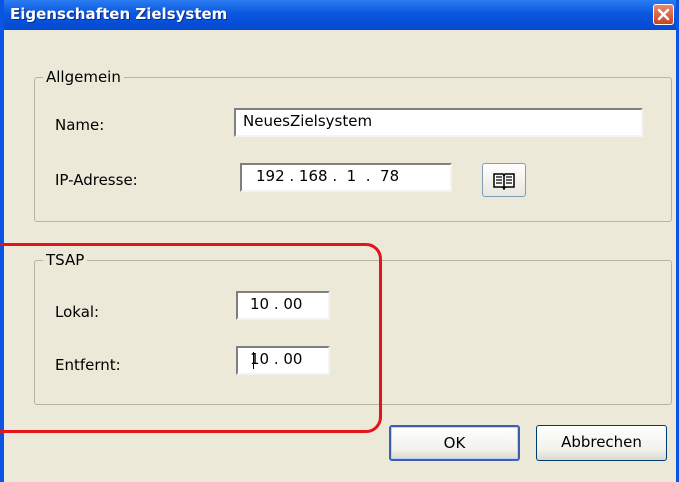  What do you see at coordinates (340, 15) in the screenshot?
I see `title-bar: Eigenschaften Zielsystem` at bounding box center [340, 15].